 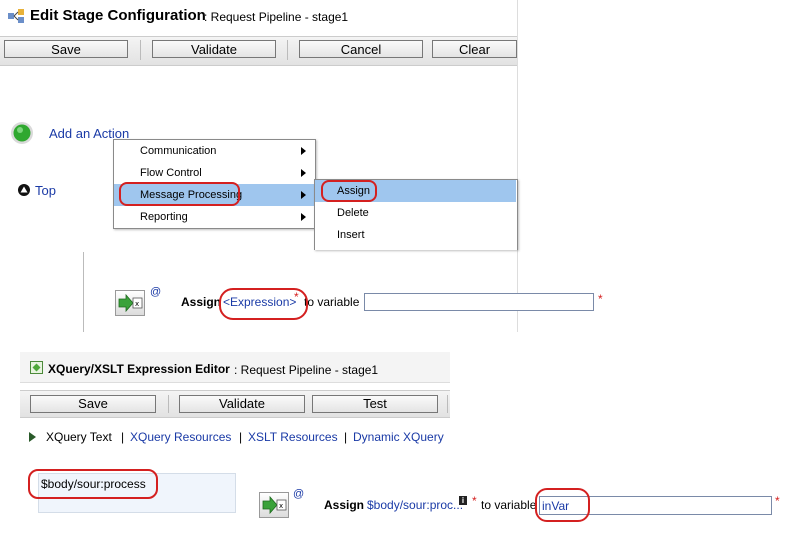 I want to click on submenu-item-delete: Delete, so click(x=415, y=213).